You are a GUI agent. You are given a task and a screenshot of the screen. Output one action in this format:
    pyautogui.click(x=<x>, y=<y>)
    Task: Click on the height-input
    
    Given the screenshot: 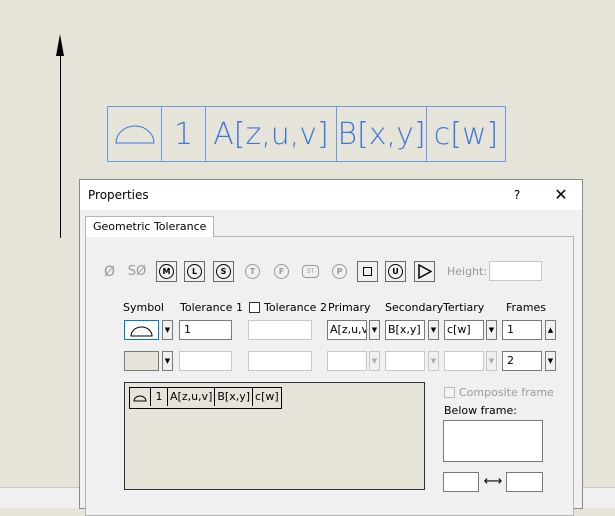 What is the action you would take?
    pyautogui.click(x=515, y=271)
    